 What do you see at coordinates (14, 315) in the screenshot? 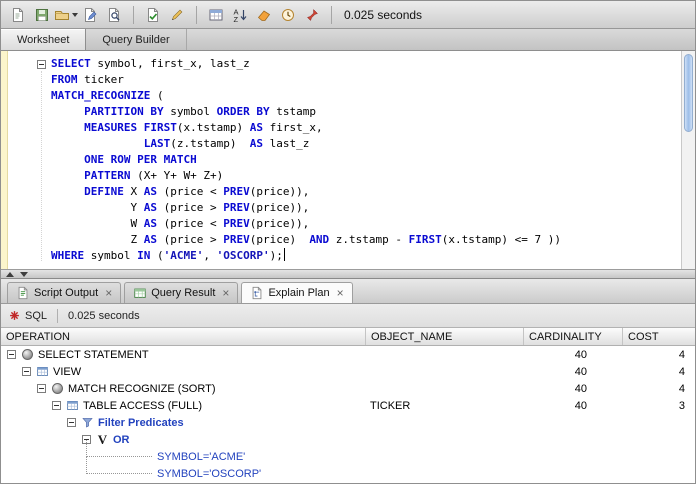
I see `sql-icon` at bounding box center [14, 315].